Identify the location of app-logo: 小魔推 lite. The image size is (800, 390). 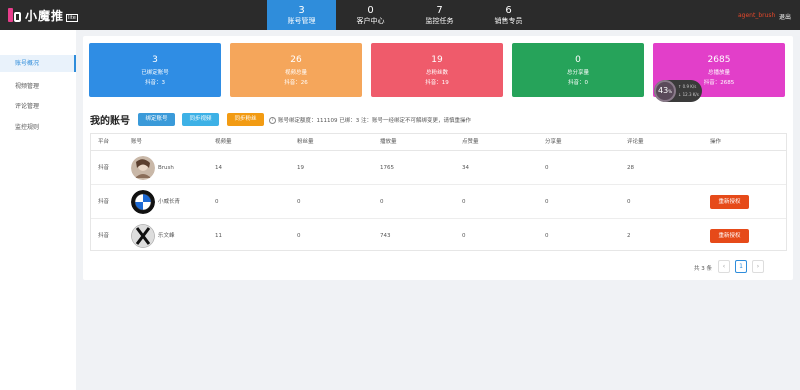
(43, 15).